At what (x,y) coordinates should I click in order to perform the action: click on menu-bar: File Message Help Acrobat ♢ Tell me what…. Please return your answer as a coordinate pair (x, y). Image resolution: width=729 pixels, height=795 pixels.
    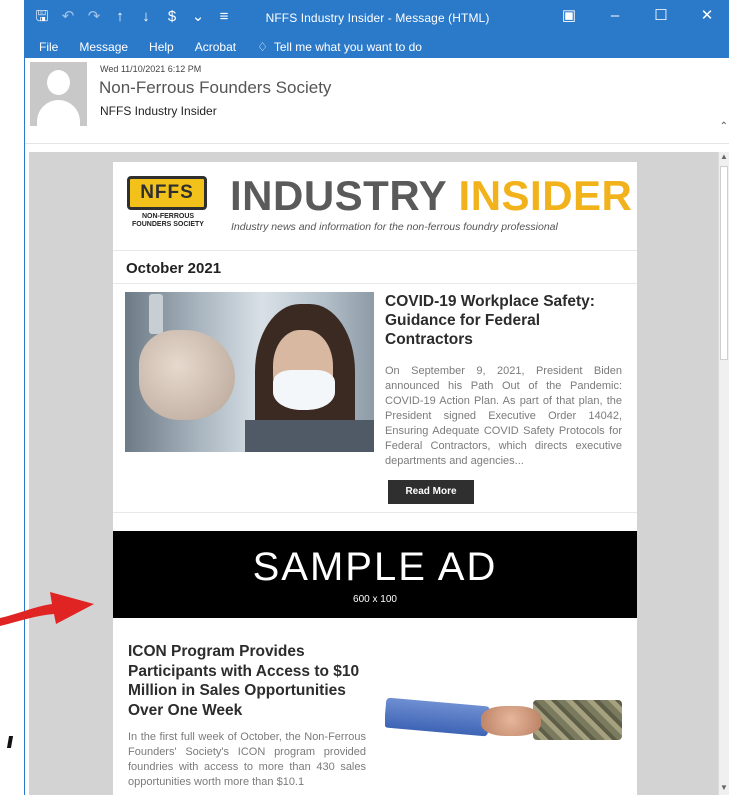
    Looking at the image, I should click on (377, 47).